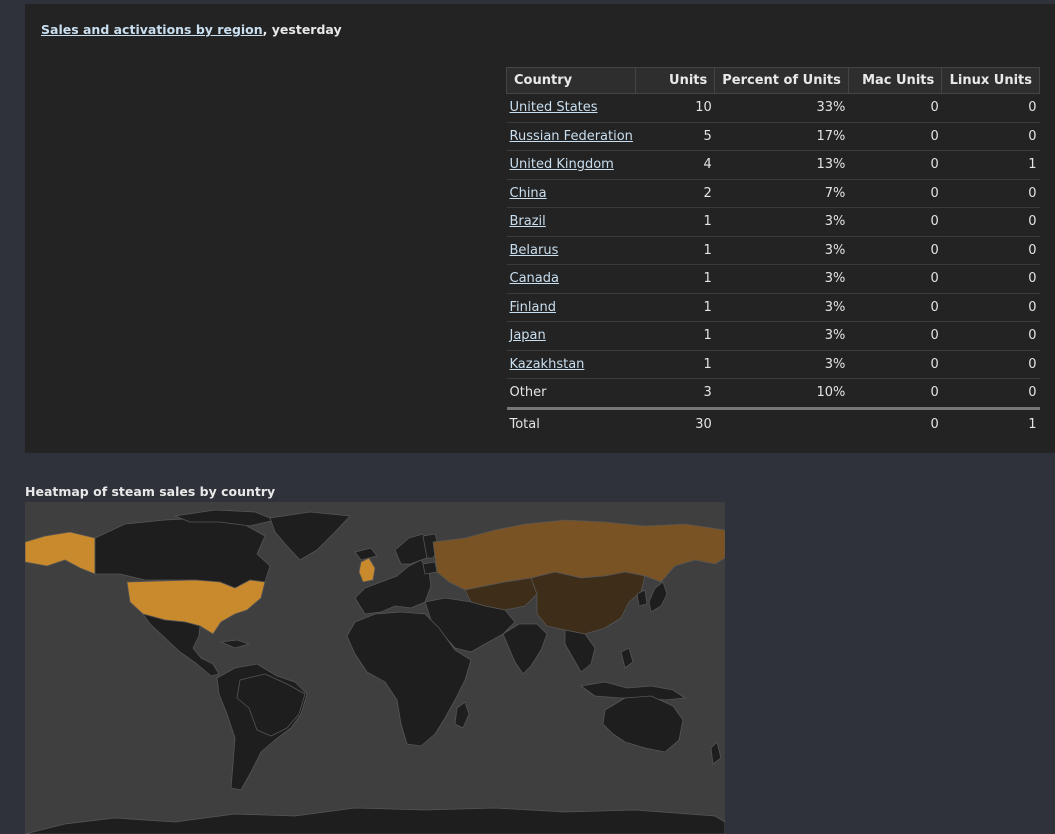 The image size is (1055, 834). I want to click on cell-units: 5, so click(675, 136).